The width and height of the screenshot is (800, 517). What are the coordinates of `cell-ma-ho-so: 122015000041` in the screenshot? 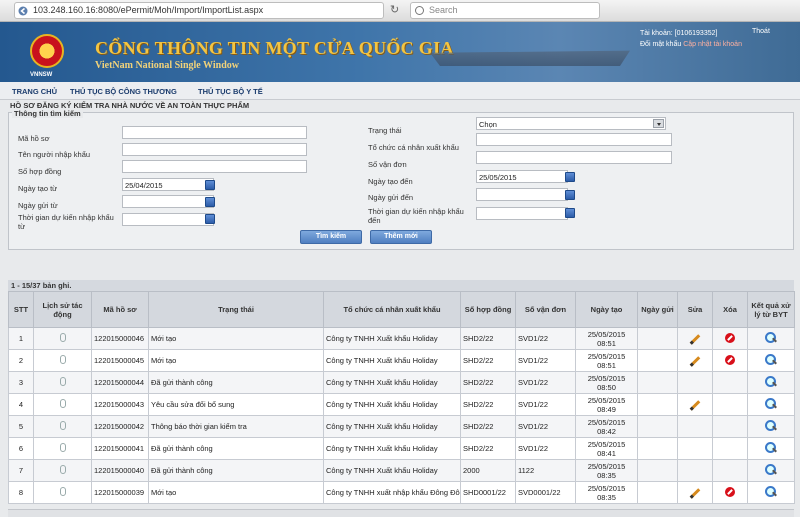 It's located at (120, 448).